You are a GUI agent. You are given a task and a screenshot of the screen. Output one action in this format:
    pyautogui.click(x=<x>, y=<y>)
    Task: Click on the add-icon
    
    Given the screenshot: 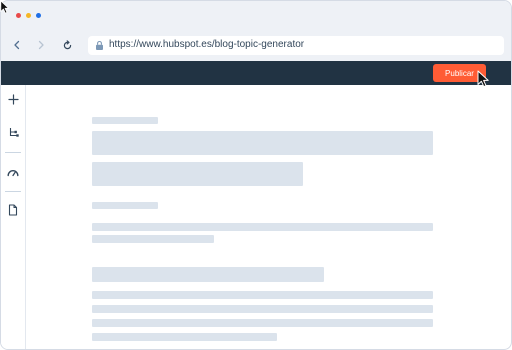 What is the action you would take?
    pyautogui.click(x=13, y=99)
    